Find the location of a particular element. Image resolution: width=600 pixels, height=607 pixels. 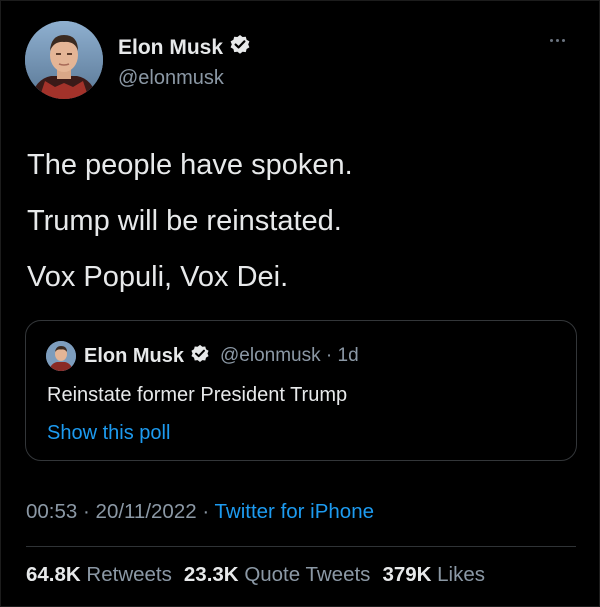

tweet-meta: 00:53 · 20/11/2022 · Twitter for iPhone is located at coordinates (200, 511).